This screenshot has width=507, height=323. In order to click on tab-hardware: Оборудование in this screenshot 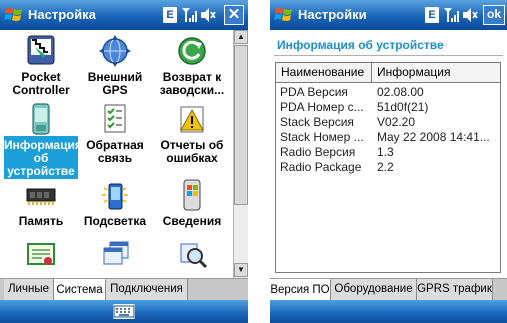, I will do `click(374, 289)`.